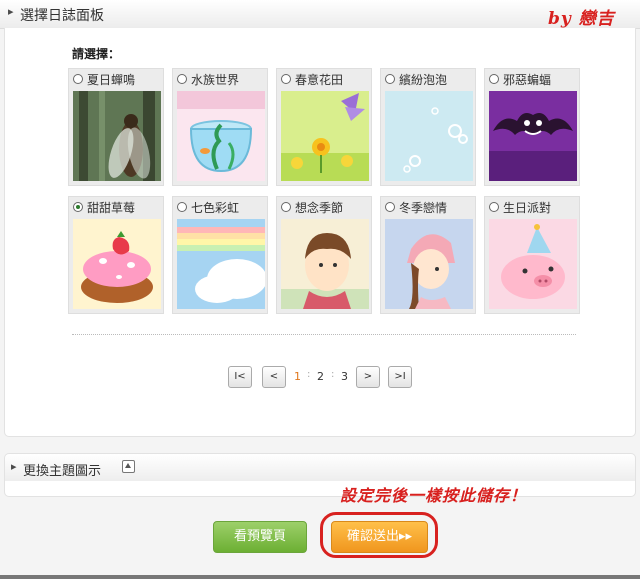 The height and width of the screenshot is (579, 640). Describe the element at coordinates (274, 377) in the screenshot. I see `prev-page-button: <` at that location.